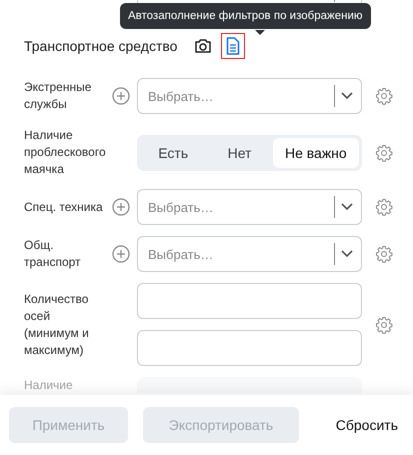 Image resolution: width=413 pixels, height=455 pixels. What do you see at coordinates (367, 425) in the screenshot?
I see `reset-button: Сбросить` at bounding box center [367, 425].